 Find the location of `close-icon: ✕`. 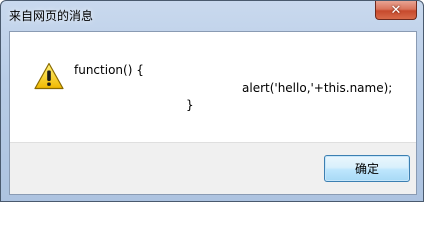

close-icon: ✕ is located at coordinates (396, 10).